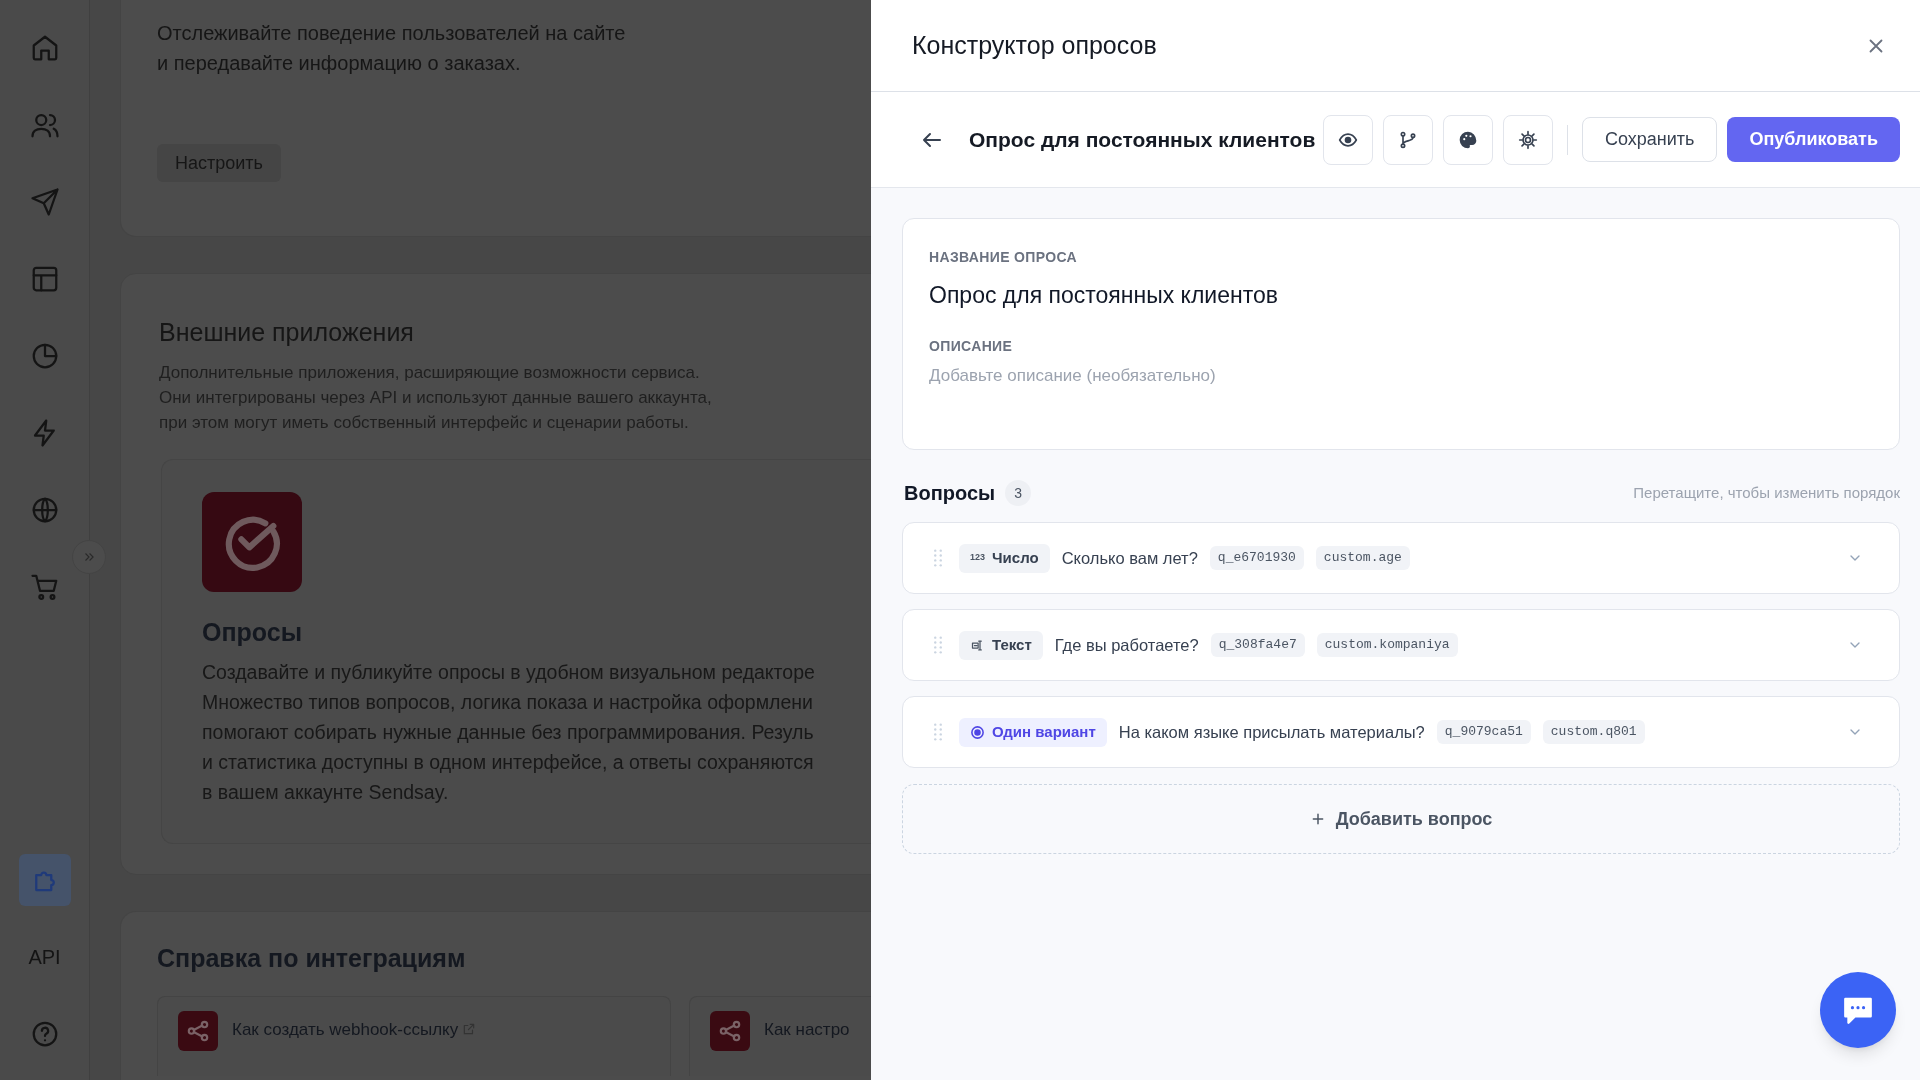 The height and width of the screenshot is (1080, 1920). What do you see at coordinates (469, 1029) in the screenshot?
I see `external-link-icon` at bounding box center [469, 1029].